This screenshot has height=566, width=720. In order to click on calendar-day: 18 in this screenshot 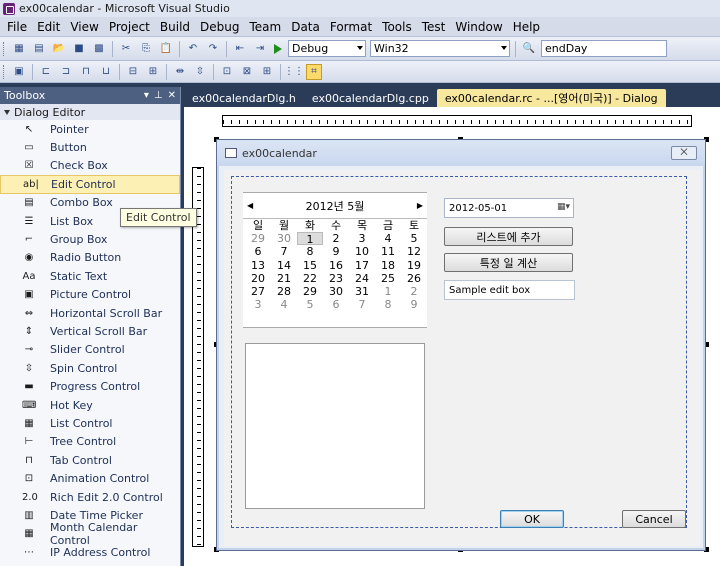, I will do `click(388, 265)`.